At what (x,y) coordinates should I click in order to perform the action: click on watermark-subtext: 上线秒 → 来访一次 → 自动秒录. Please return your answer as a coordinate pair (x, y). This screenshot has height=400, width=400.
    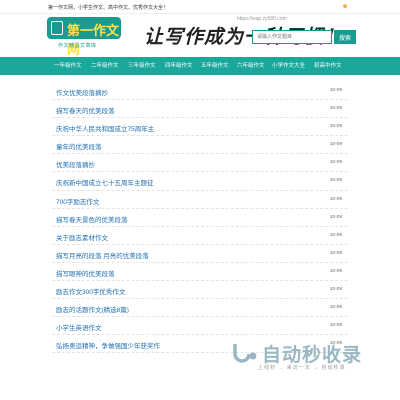
    Looking at the image, I should click on (302, 368).